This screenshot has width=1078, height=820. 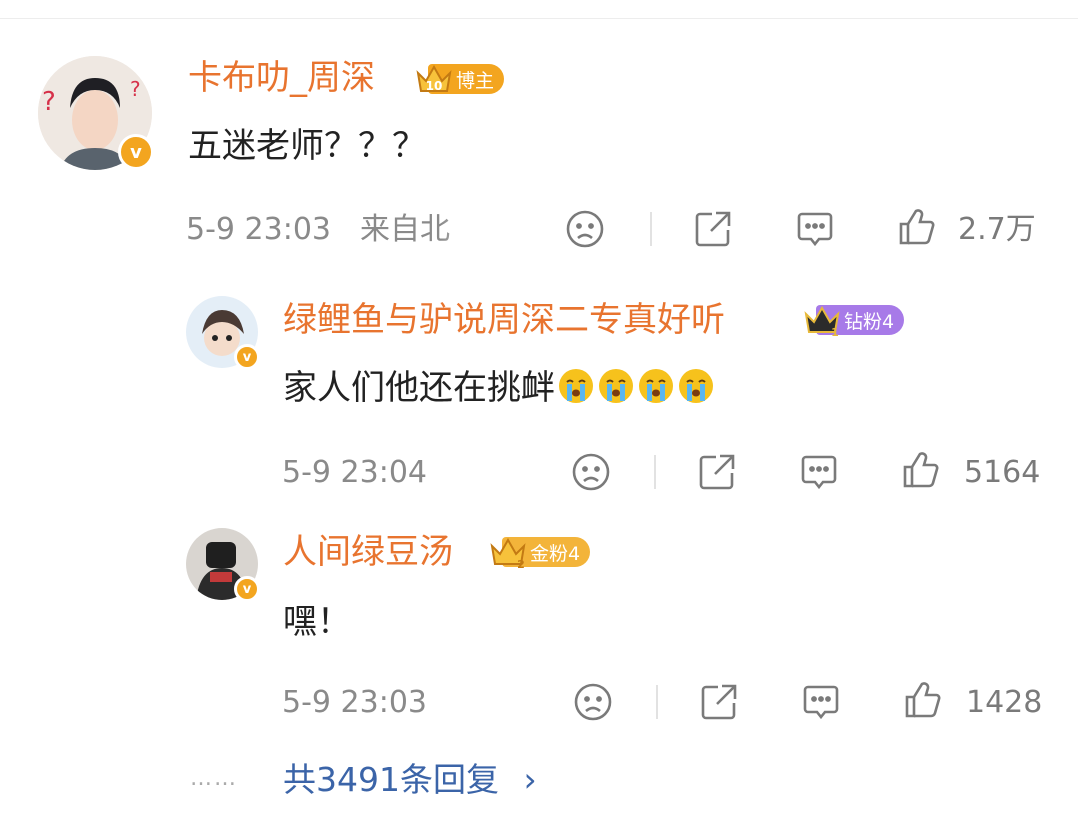 I want to click on comment-text: 五迷老师？？？, so click(x=307, y=146).